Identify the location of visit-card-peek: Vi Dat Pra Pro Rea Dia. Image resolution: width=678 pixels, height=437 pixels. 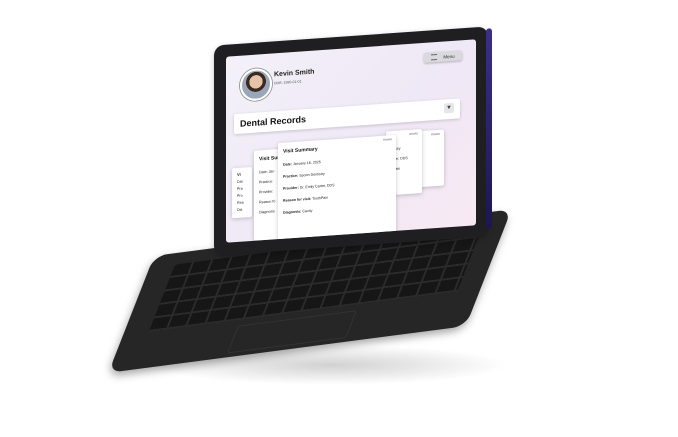
(242, 192).